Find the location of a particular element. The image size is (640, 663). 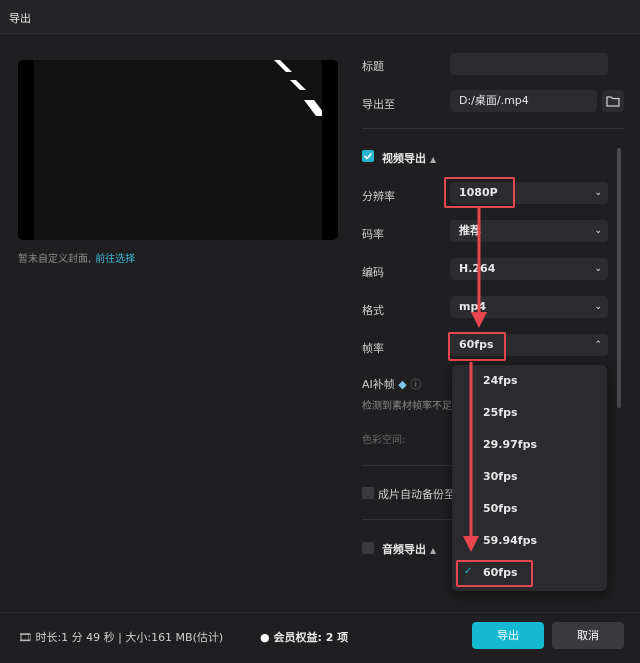

alert-icon: ● is located at coordinates (265, 637).